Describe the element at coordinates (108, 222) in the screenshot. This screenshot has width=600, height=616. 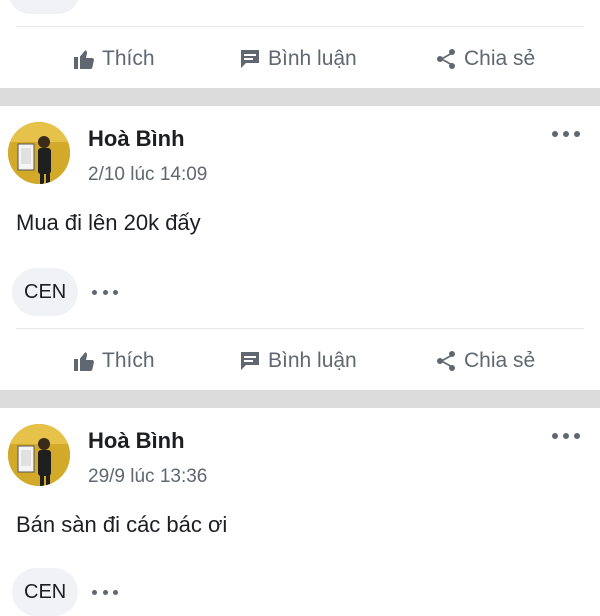
I see `post-text: Mua đi lên 20k đấy` at that location.